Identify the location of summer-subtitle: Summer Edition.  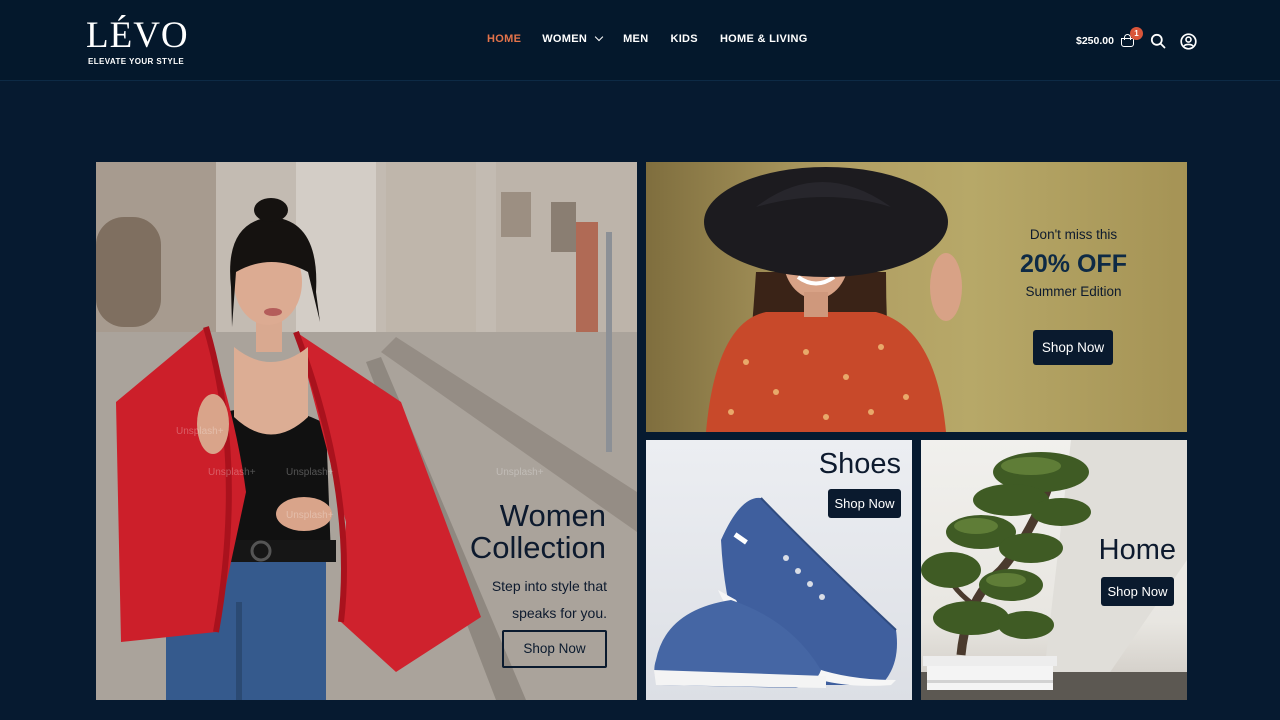
(1073, 291).